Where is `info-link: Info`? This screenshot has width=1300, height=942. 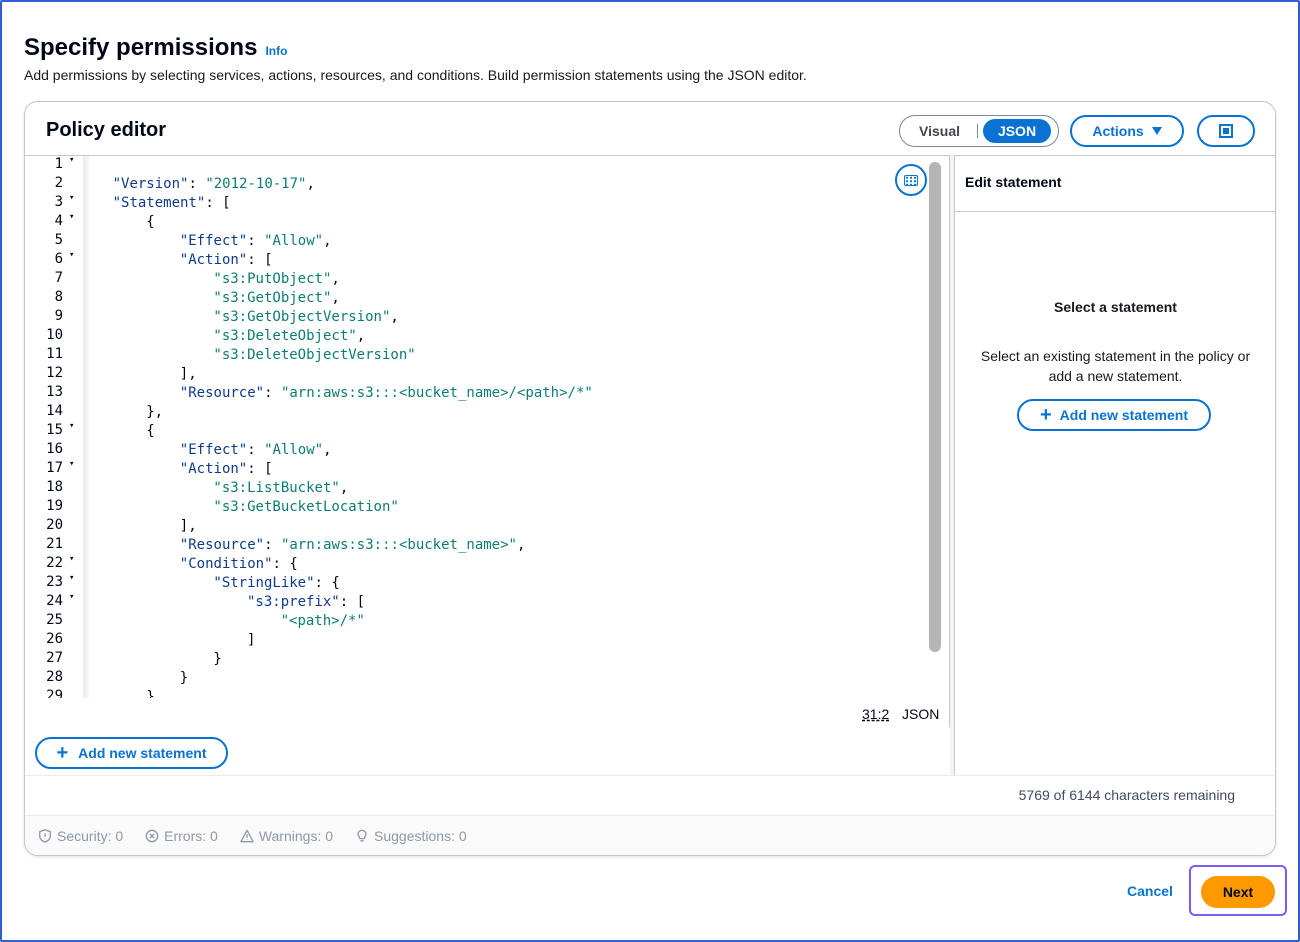 info-link: Info is located at coordinates (276, 51).